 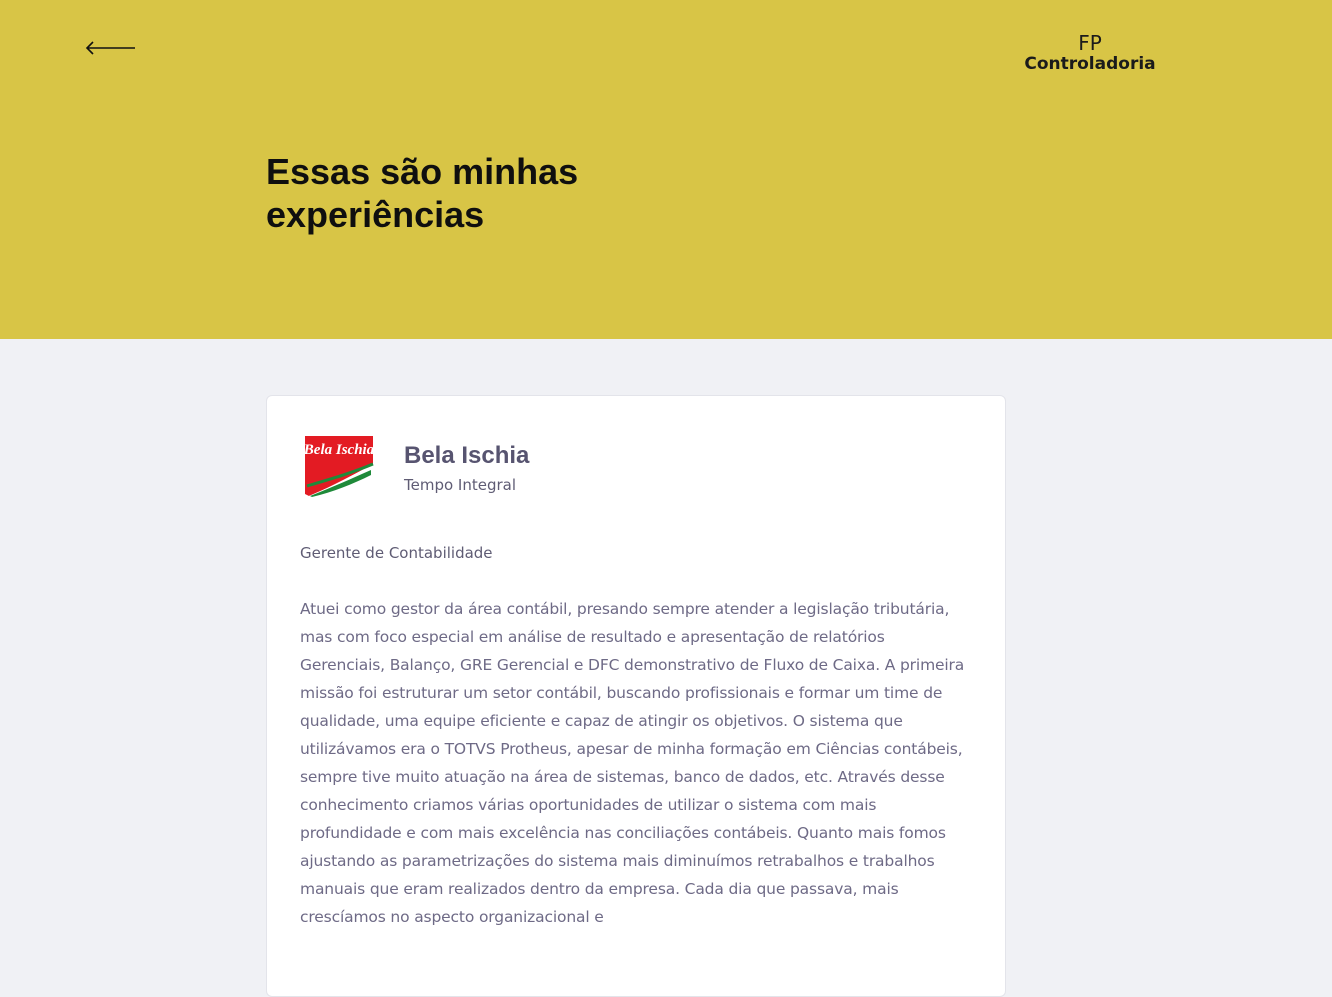 I want to click on brand-logo: FP Controladoria, so click(x=1090, y=53).